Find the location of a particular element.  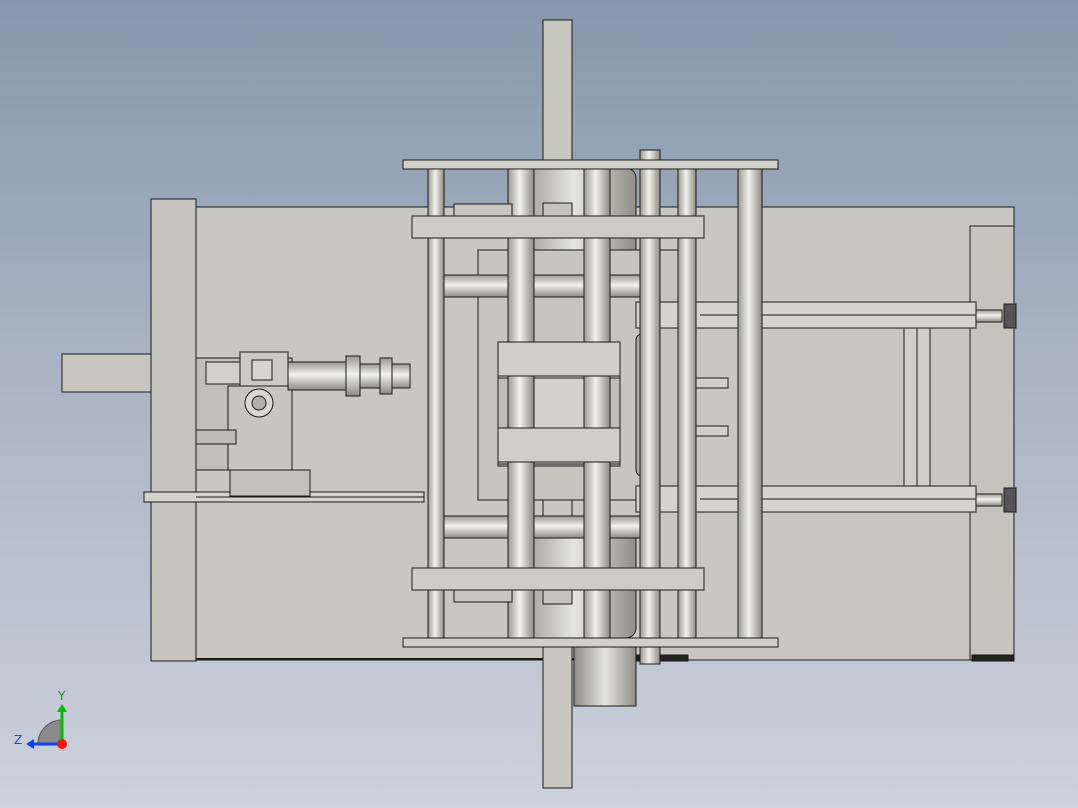

triad-x-axis-dot is located at coordinates (62, 744).